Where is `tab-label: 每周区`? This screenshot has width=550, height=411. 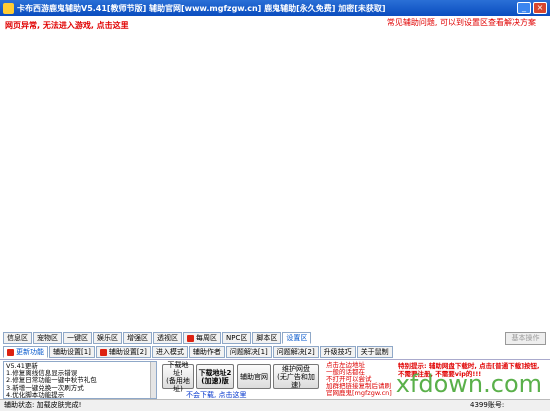 tab-label: 每周区 is located at coordinates (206, 338).